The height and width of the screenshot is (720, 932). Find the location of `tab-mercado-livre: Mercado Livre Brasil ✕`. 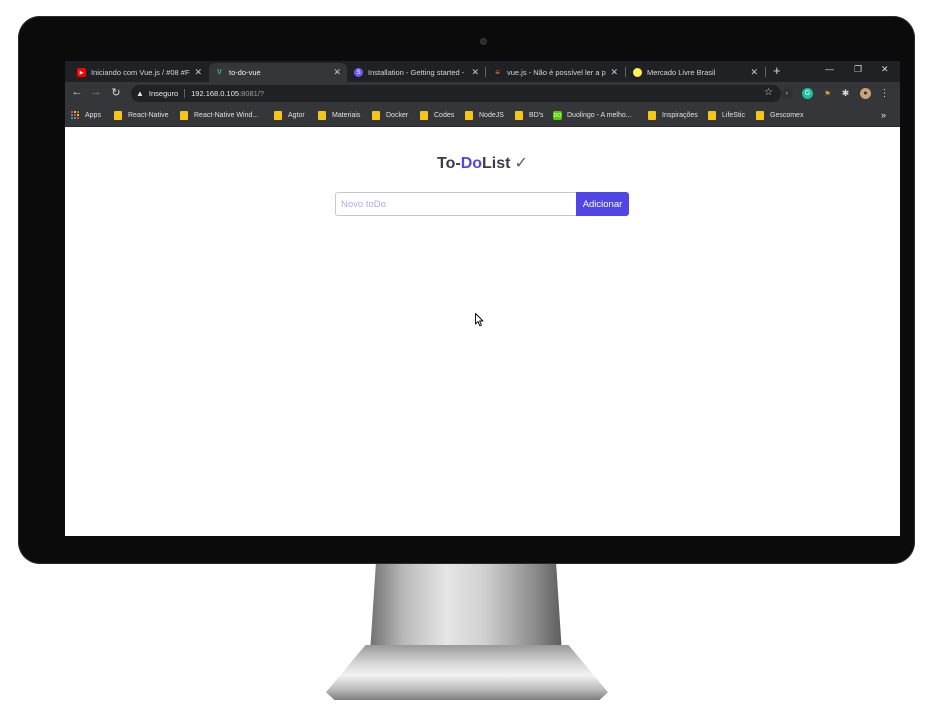

tab-mercado-livre: Mercado Livre Brasil ✕ is located at coordinates (695, 72).